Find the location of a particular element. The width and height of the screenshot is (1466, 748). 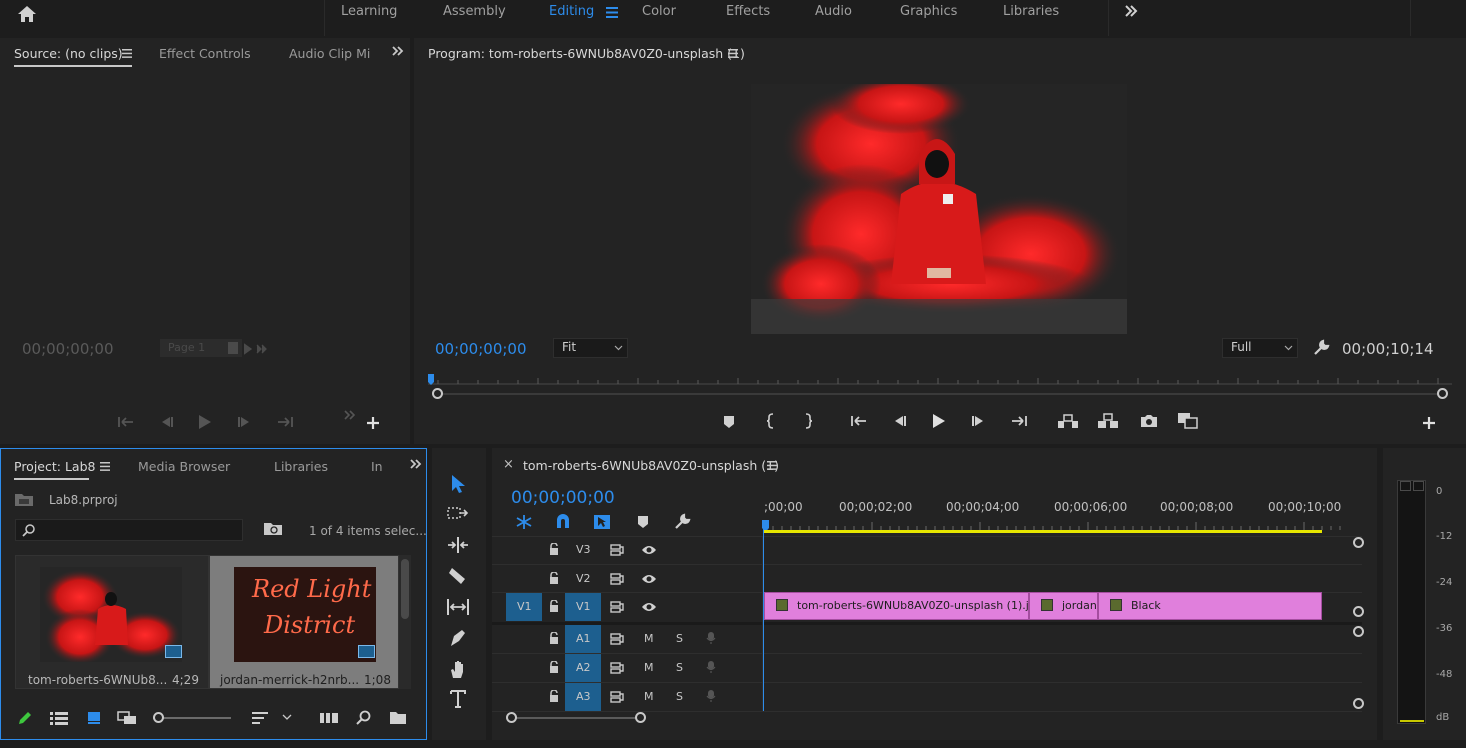

close-sequence-button: × is located at coordinates (508, 464).